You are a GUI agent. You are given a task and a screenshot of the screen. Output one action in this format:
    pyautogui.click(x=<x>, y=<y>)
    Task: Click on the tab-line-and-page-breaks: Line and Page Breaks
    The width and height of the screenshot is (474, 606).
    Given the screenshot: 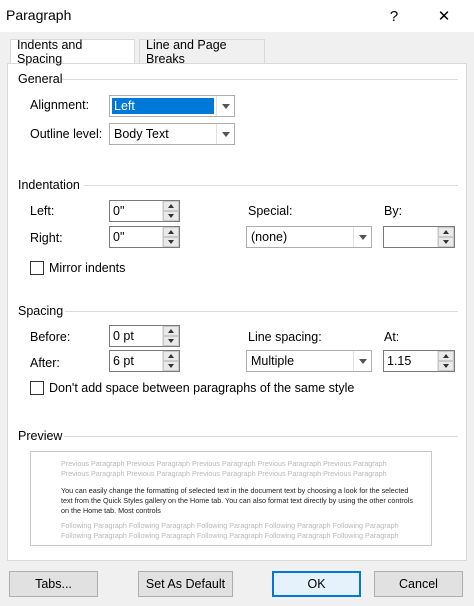 What is the action you would take?
    pyautogui.click(x=202, y=51)
    